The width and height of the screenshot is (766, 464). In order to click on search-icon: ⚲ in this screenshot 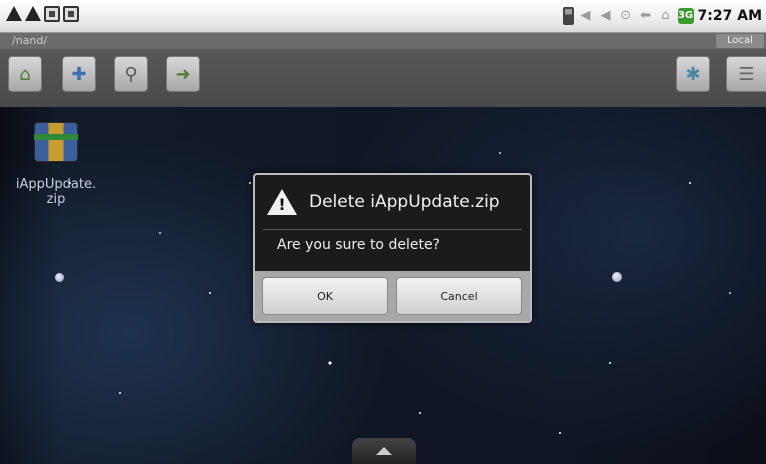, I will do `click(131, 74)`.